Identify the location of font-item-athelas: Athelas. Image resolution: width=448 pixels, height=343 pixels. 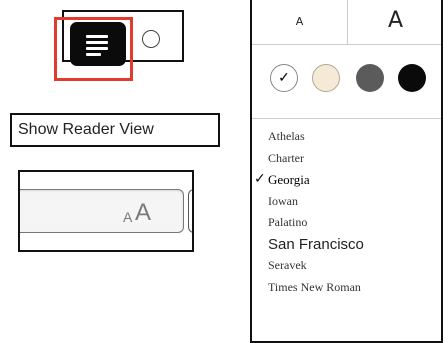
(346, 137).